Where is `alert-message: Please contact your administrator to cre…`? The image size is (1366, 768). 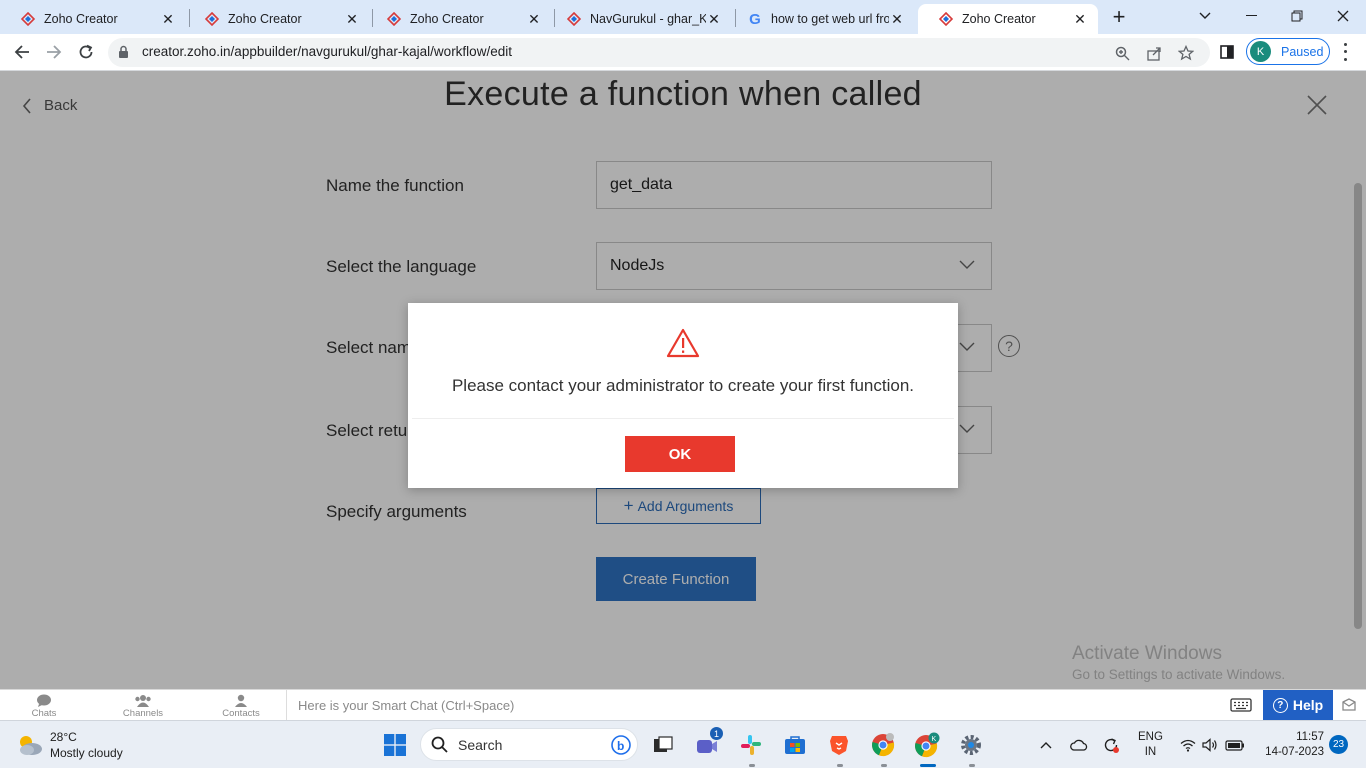
alert-message: Please contact your administrator to cre… is located at coordinates (683, 385).